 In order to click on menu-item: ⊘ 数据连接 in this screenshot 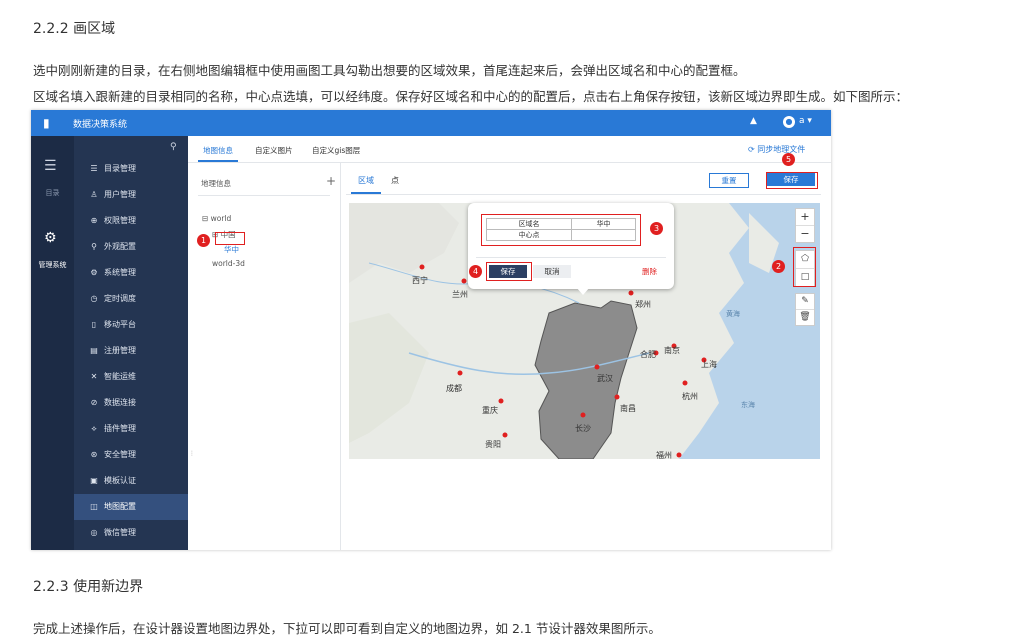, I will do `click(131, 403)`.